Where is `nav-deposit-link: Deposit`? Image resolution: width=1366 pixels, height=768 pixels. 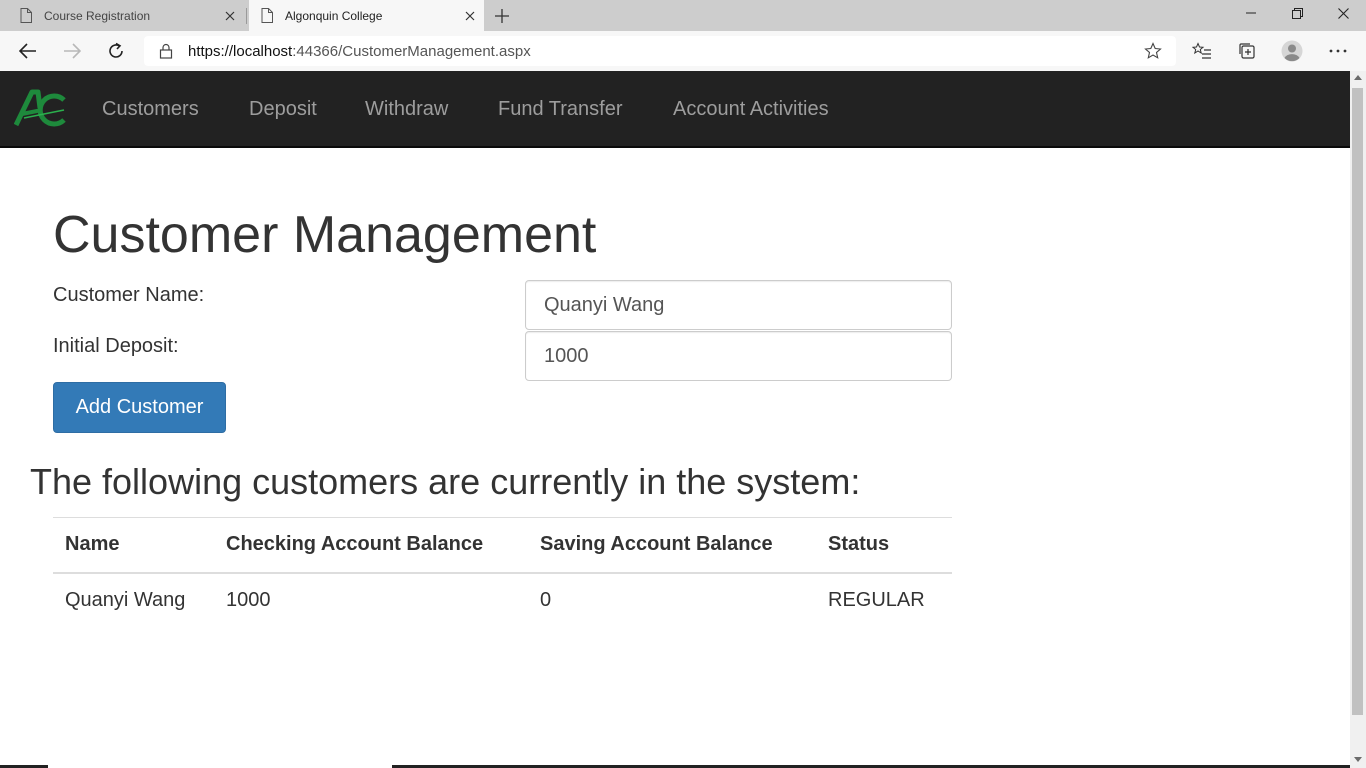
nav-deposit-link: Deposit is located at coordinates (283, 109).